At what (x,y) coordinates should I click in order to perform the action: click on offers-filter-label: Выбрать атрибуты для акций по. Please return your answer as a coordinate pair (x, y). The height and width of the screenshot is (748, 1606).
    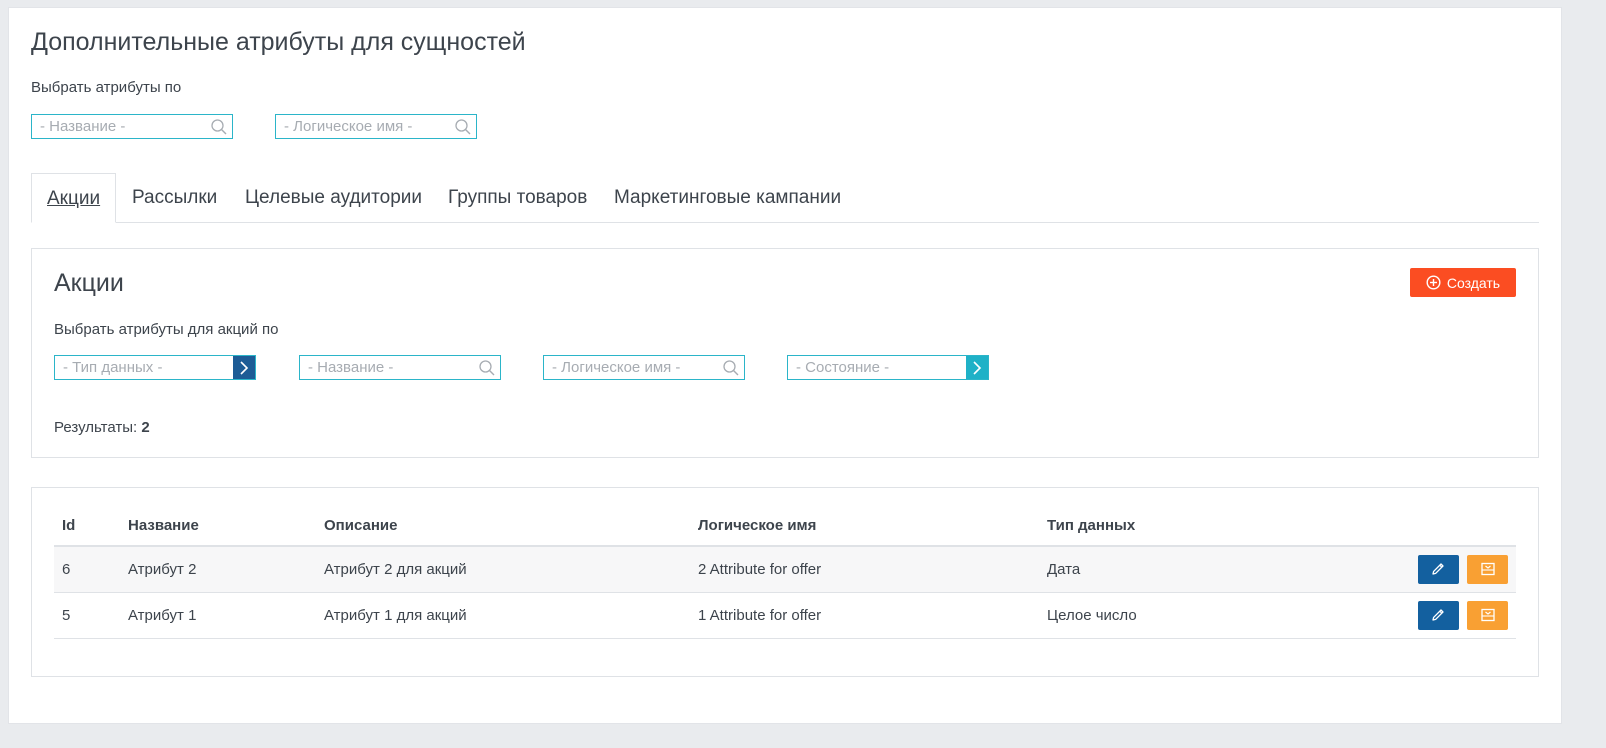
    Looking at the image, I should click on (166, 329).